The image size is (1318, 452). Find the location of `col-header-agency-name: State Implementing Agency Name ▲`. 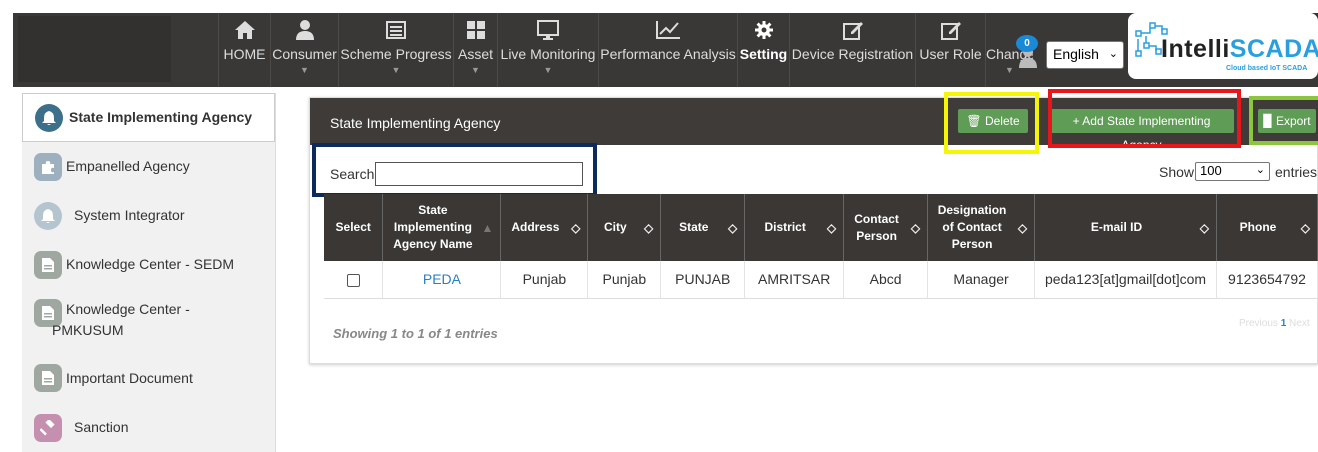

col-header-agency-name: State Implementing Agency Name ▲ is located at coordinates (442, 227).